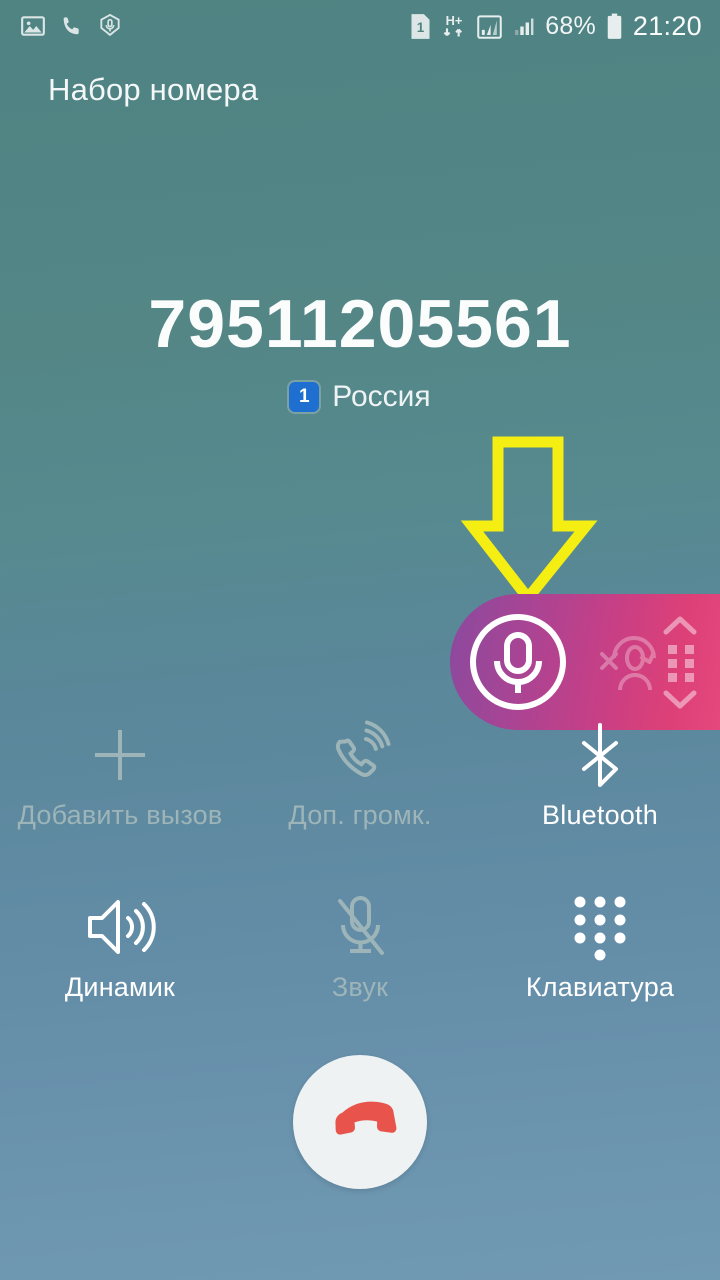  What do you see at coordinates (518, 662) in the screenshot?
I see `mic-record-button` at bounding box center [518, 662].